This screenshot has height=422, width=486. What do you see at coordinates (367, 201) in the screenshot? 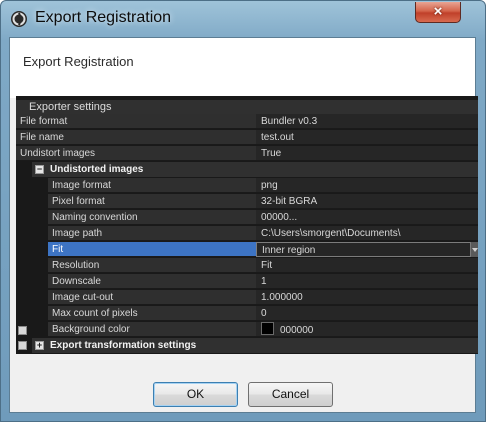
I see `property-value: 32-bit BGRA` at bounding box center [367, 201].